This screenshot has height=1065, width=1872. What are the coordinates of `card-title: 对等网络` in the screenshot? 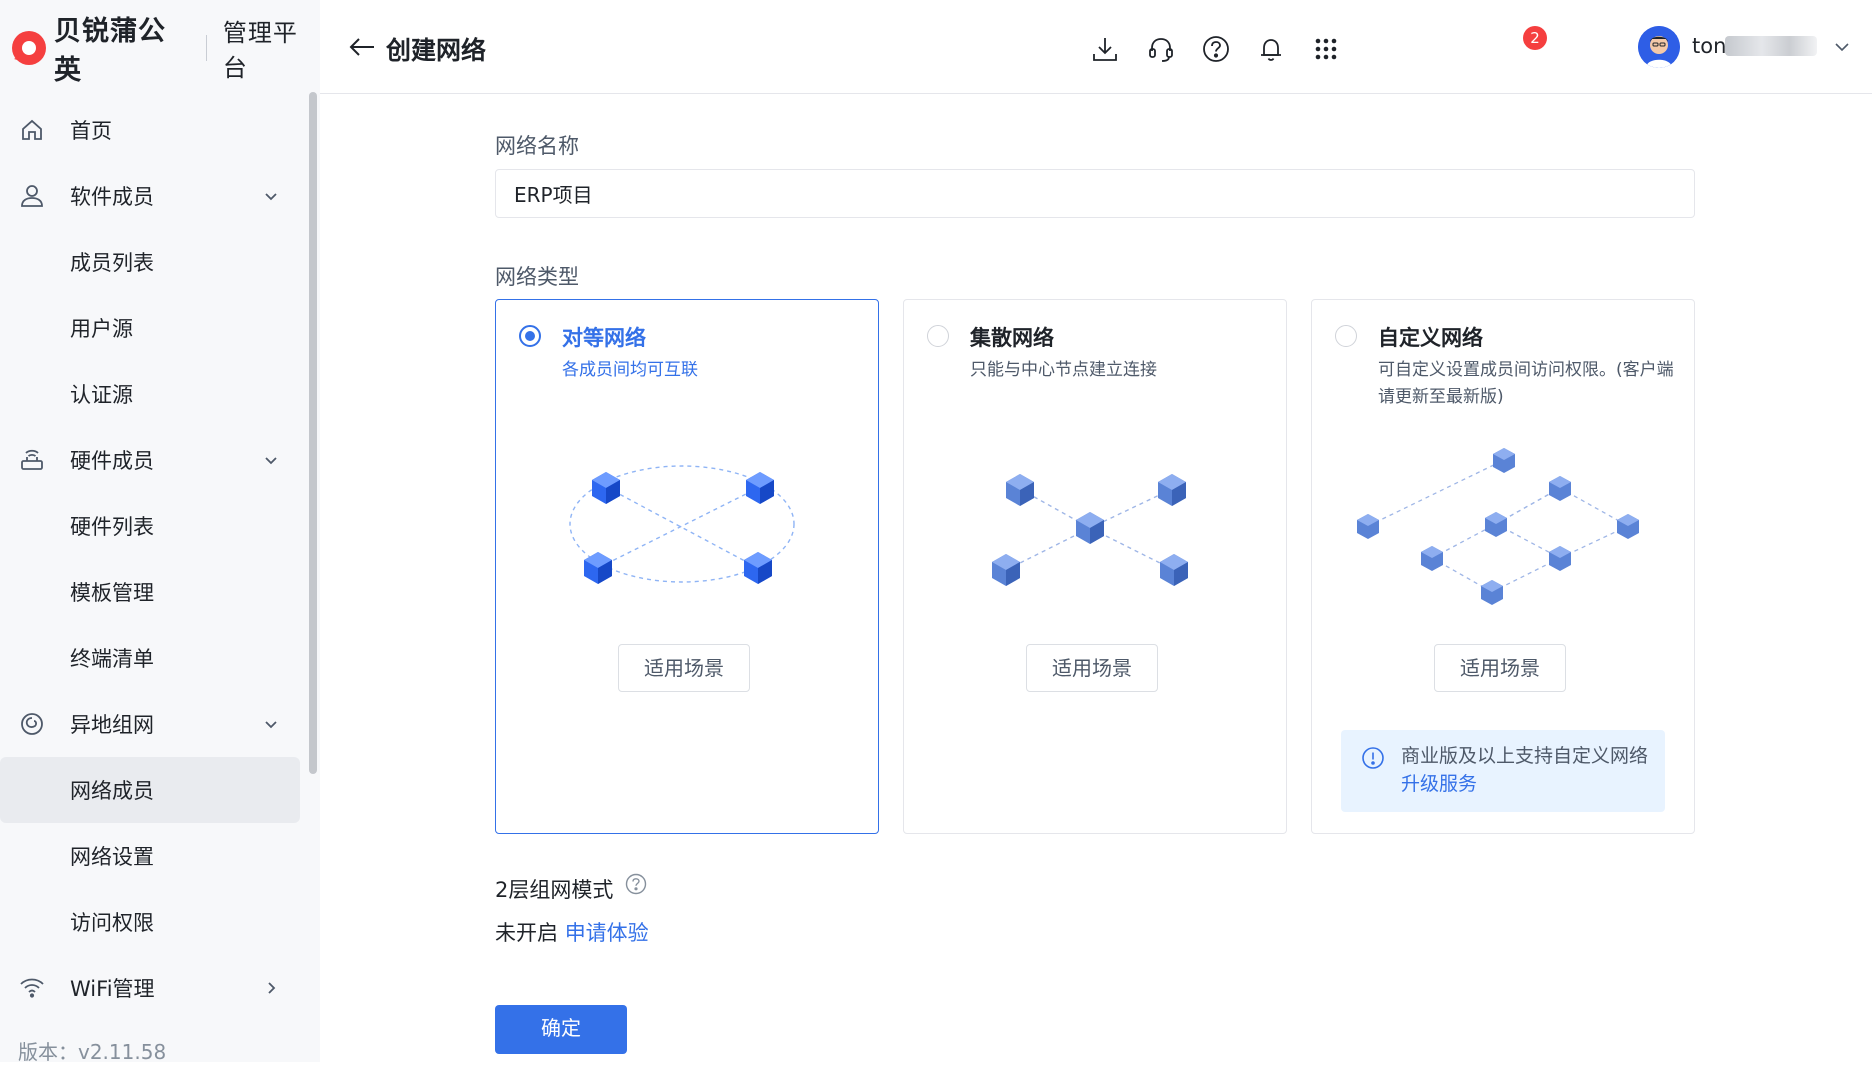 It's located at (604, 338).